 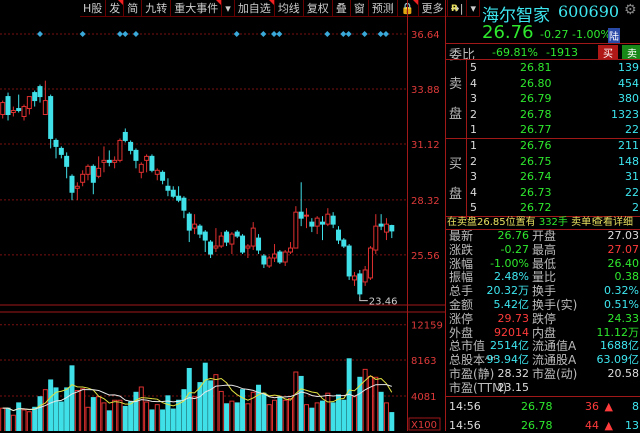 I want to click on toolbar-item: H股, so click(x=93, y=8).